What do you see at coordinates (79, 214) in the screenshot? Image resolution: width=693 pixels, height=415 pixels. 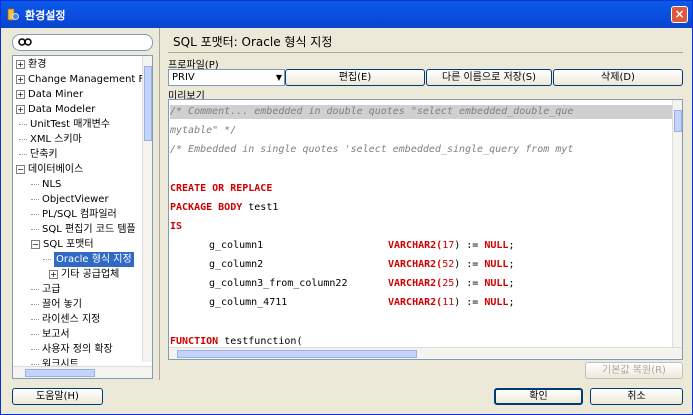 I see `tree-node-label: PL/SQL 컴파일러` at bounding box center [79, 214].